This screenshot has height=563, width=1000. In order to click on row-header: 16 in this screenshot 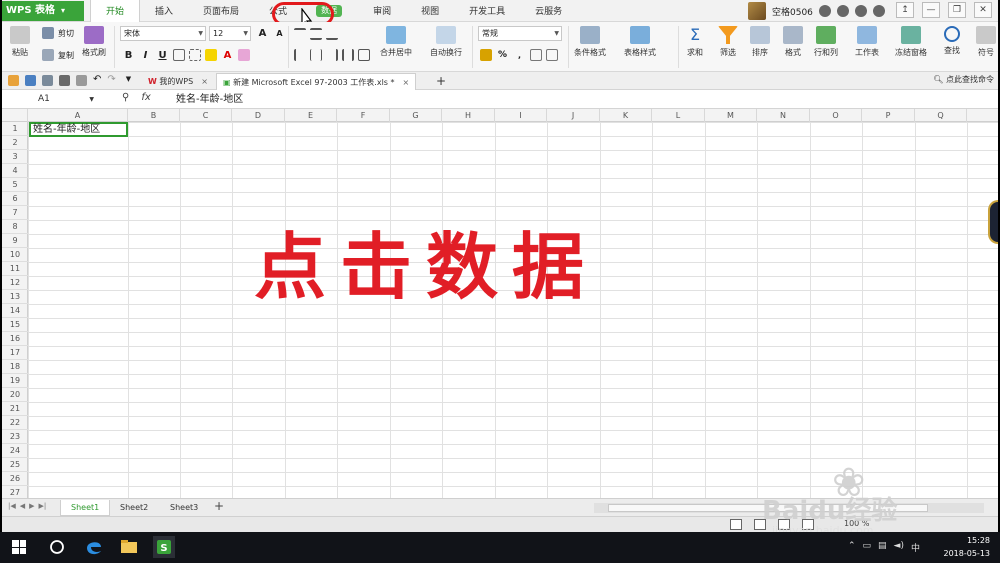, I will do `click(15, 339)`.